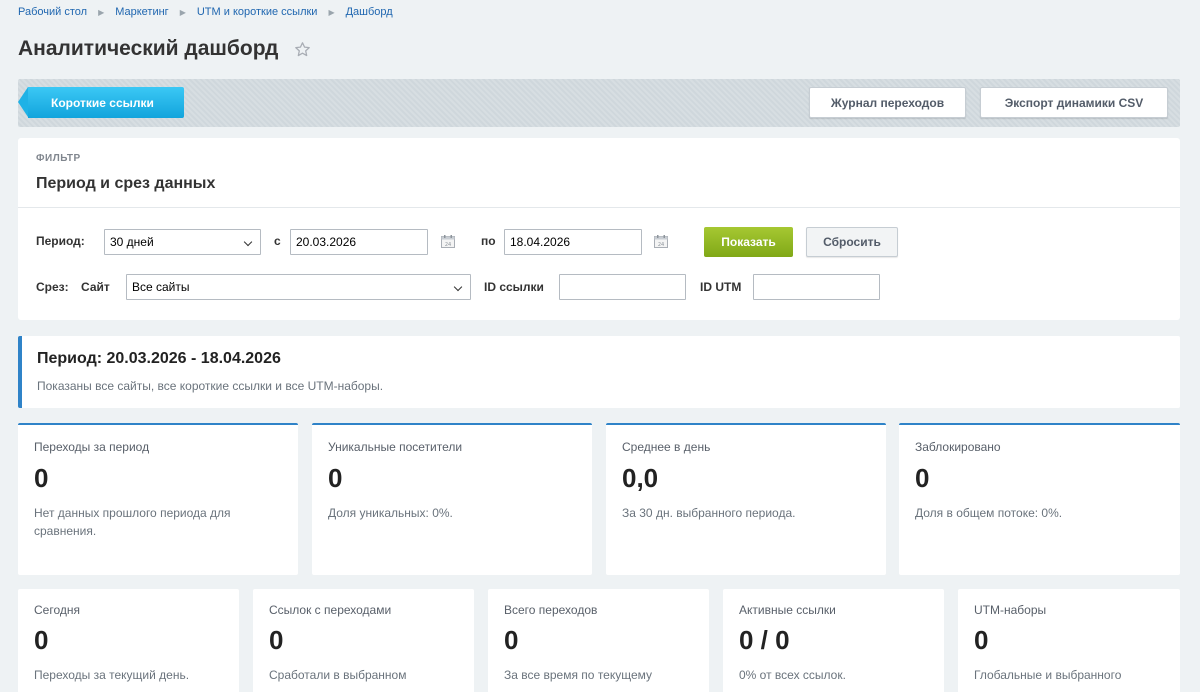 The height and width of the screenshot is (692, 1200). Describe the element at coordinates (277, 241) in the screenshot. I see `from-label: с` at that location.